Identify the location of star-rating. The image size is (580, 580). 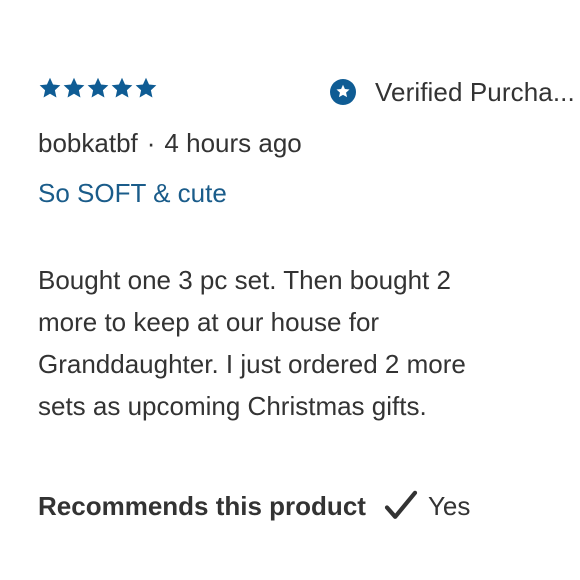
(98, 88).